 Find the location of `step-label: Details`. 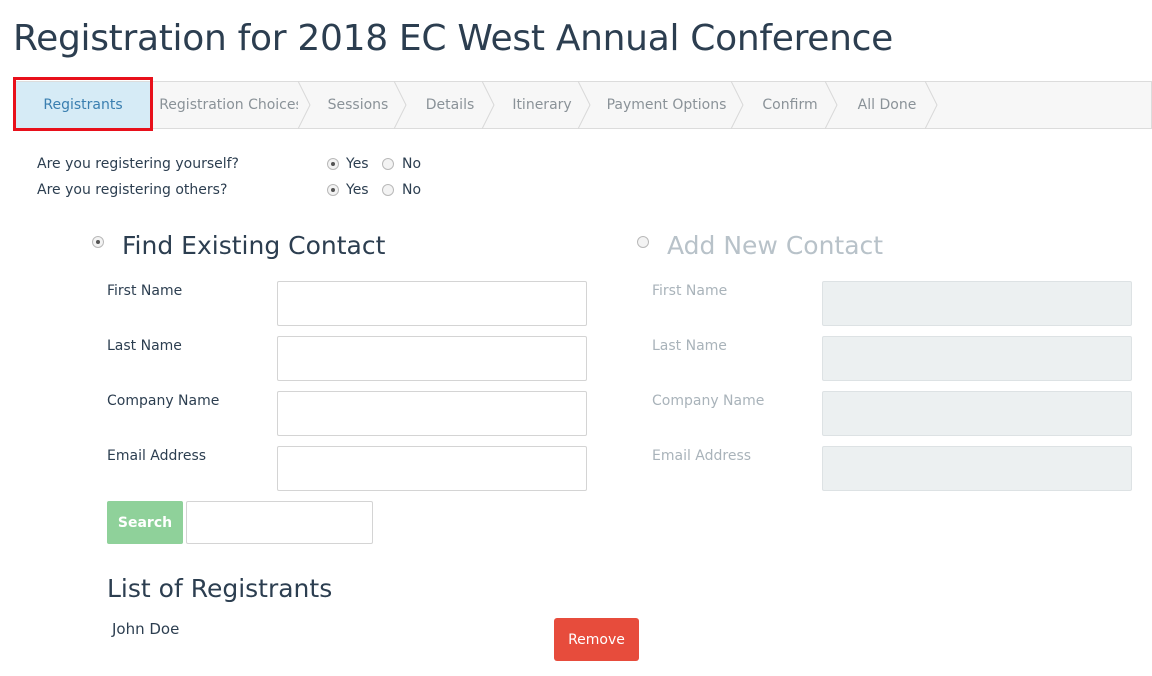

step-label: Details is located at coordinates (450, 105).